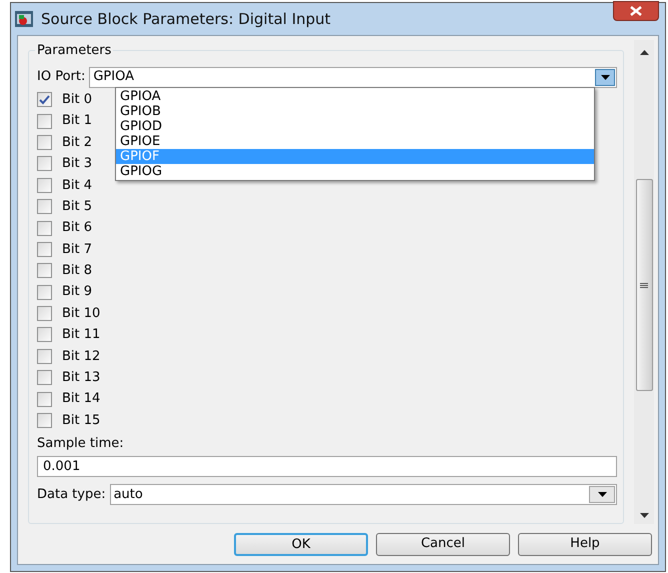  Describe the element at coordinates (81, 335) in the screenshot. I see `checkbox-label: Bit 11` at that location.